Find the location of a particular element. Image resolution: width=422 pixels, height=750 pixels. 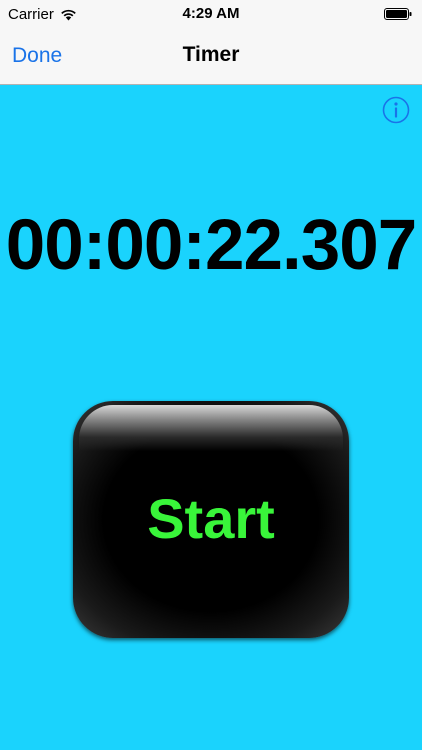

timer-display: 00:00:22.307 is located at coordinates (211, 245).